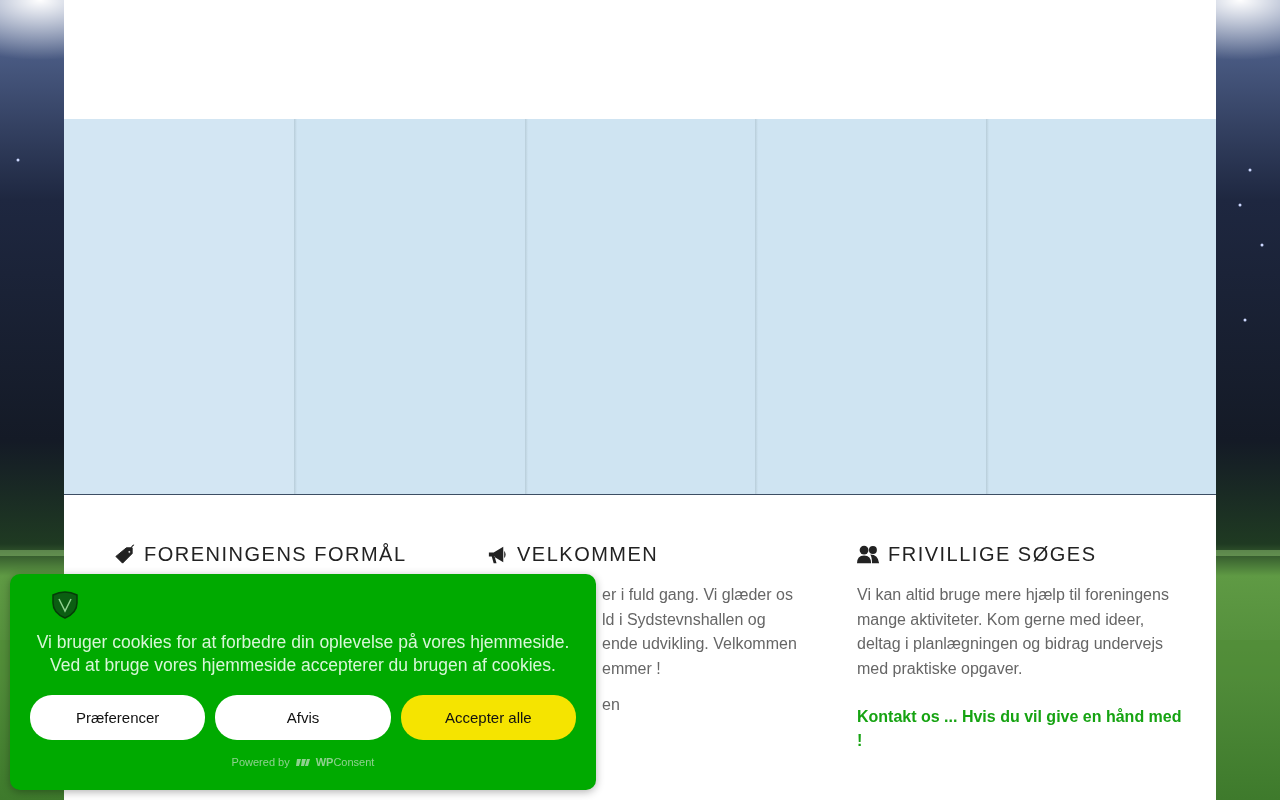 Image resolution: width=1280 pixels, height=800 pixels. I want to click on paragraph: Vi kan altid bruge mere hjælp til foreningens mange aktiviteter. Kom gerne med ideer, deltag i planlægningen og bidrag undervejs med praktiske opgaver., so click(1013, 632).